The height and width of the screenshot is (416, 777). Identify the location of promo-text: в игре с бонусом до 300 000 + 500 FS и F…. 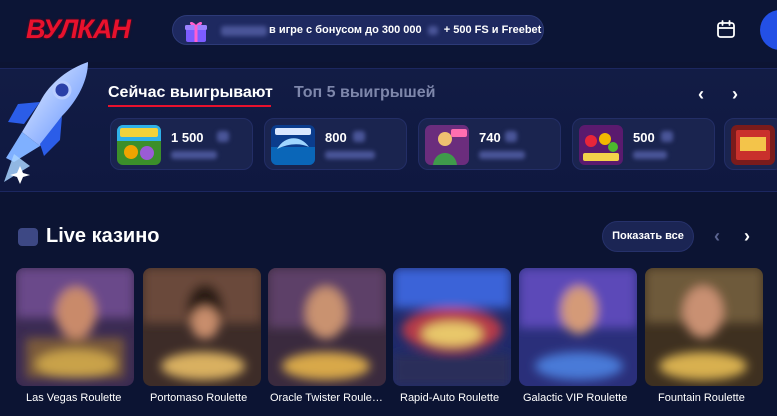
(405, 30).